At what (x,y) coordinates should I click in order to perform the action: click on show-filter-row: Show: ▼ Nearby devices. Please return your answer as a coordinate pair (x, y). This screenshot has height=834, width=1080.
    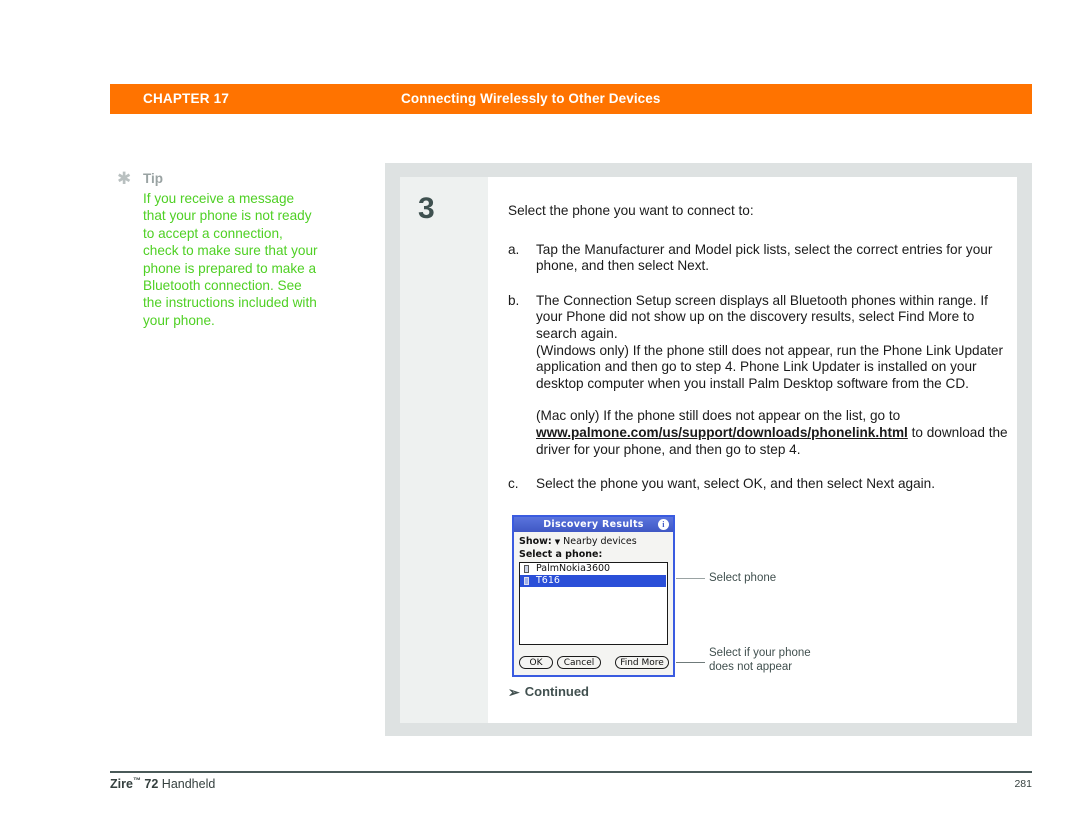
    Looking at the image, I should click on (578, 541).